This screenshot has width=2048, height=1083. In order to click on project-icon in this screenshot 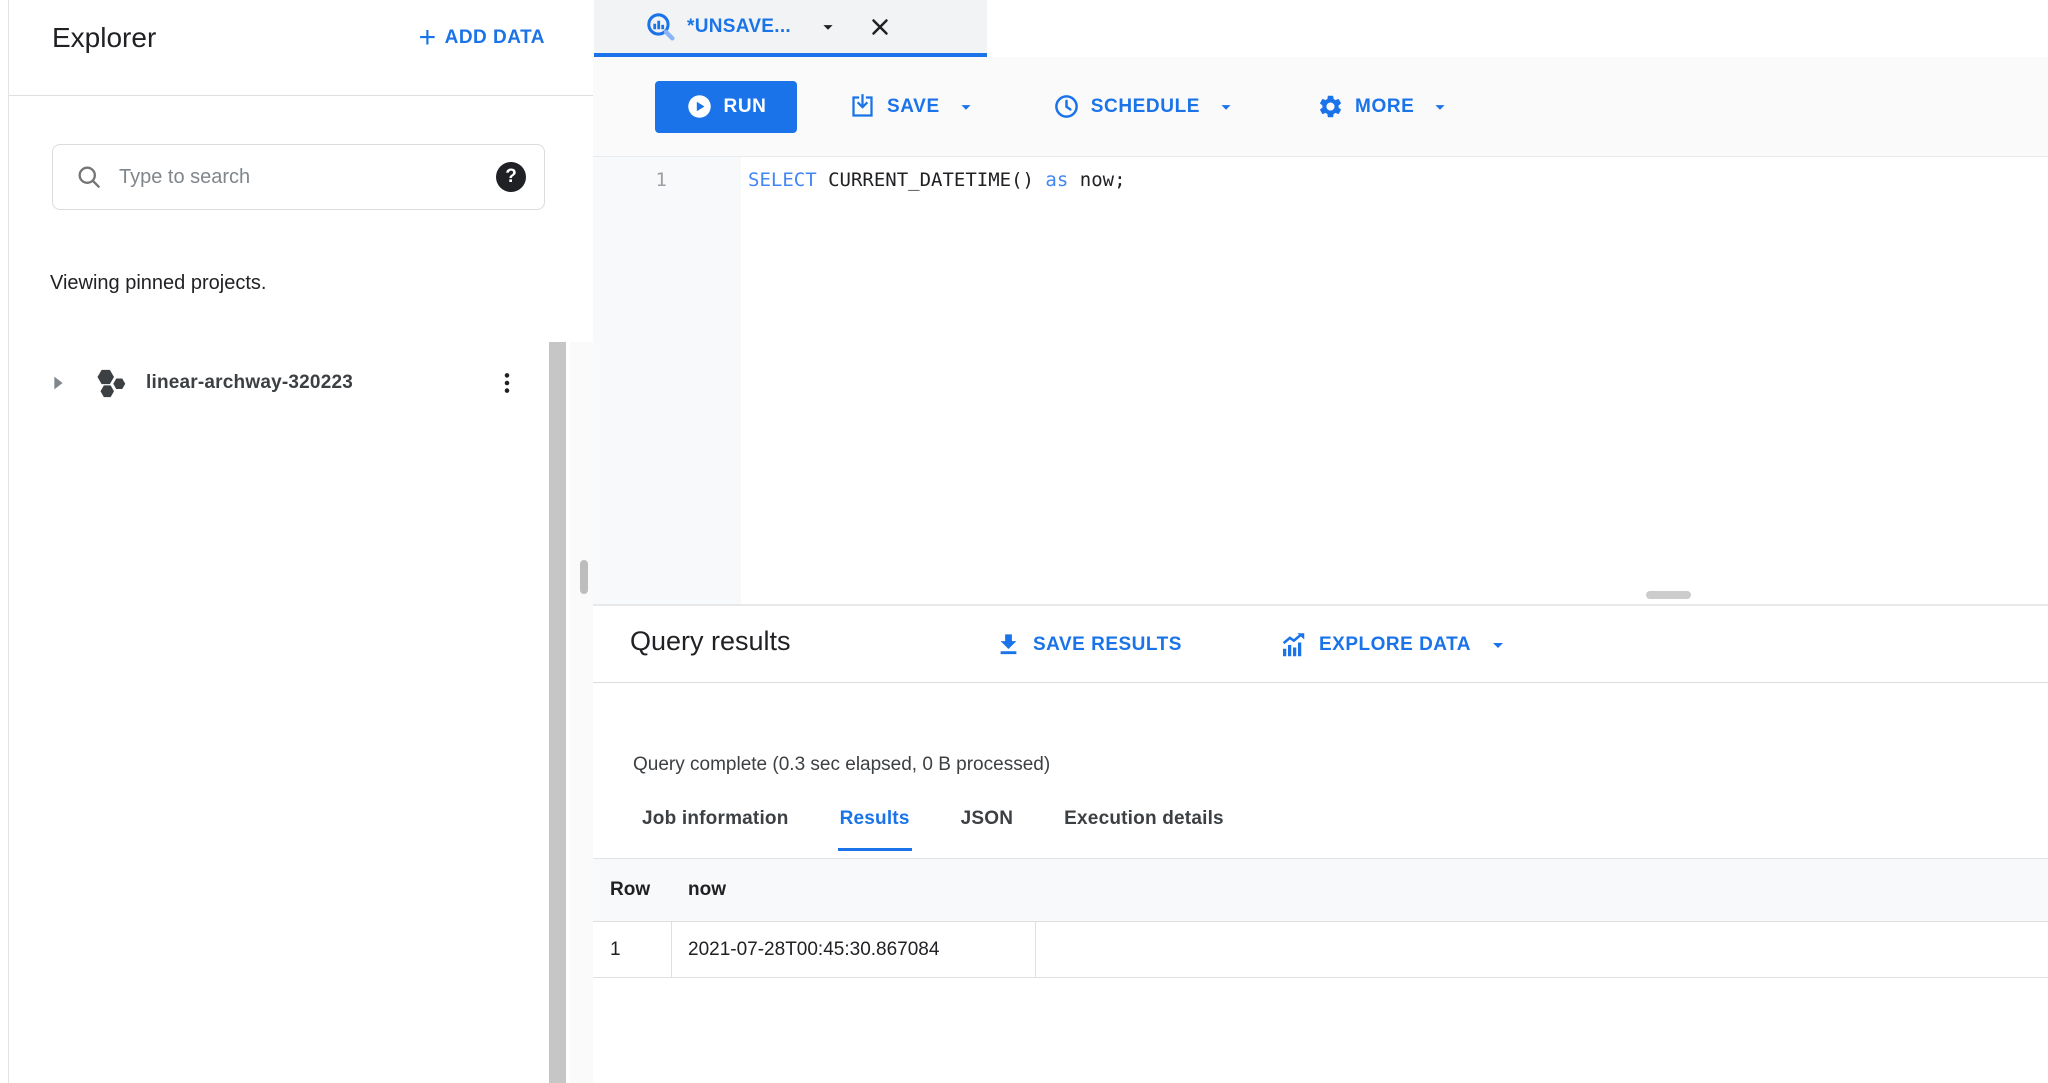, I will do `click(111, 383)`.